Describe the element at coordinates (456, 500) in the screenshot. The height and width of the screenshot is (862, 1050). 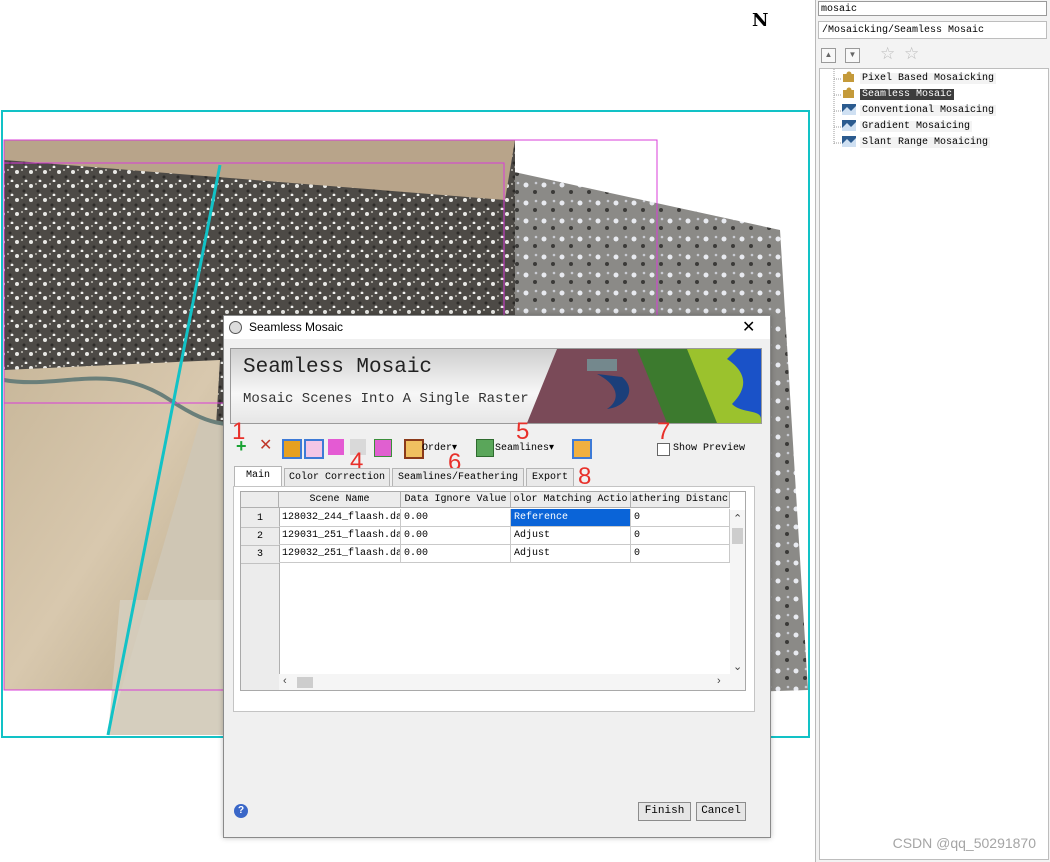
I see `col-data-ignore-value: Data Ignore Value` at that location.